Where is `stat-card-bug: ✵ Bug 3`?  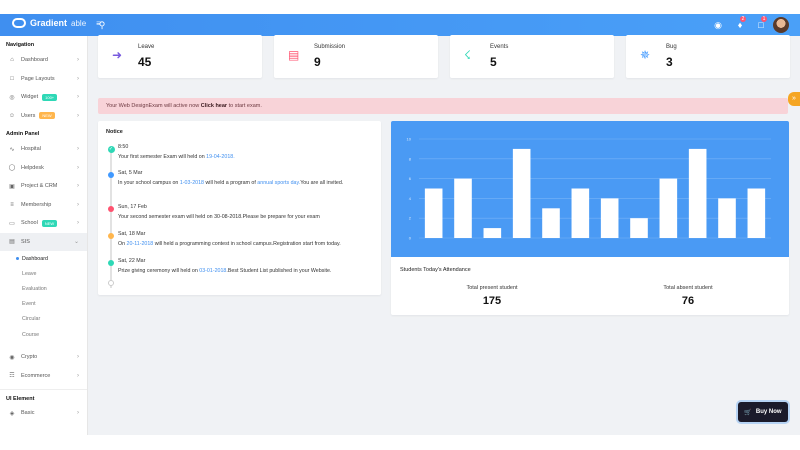
stat-card-bug: ✵ Bug 3 is located at coordinates (708, 56).